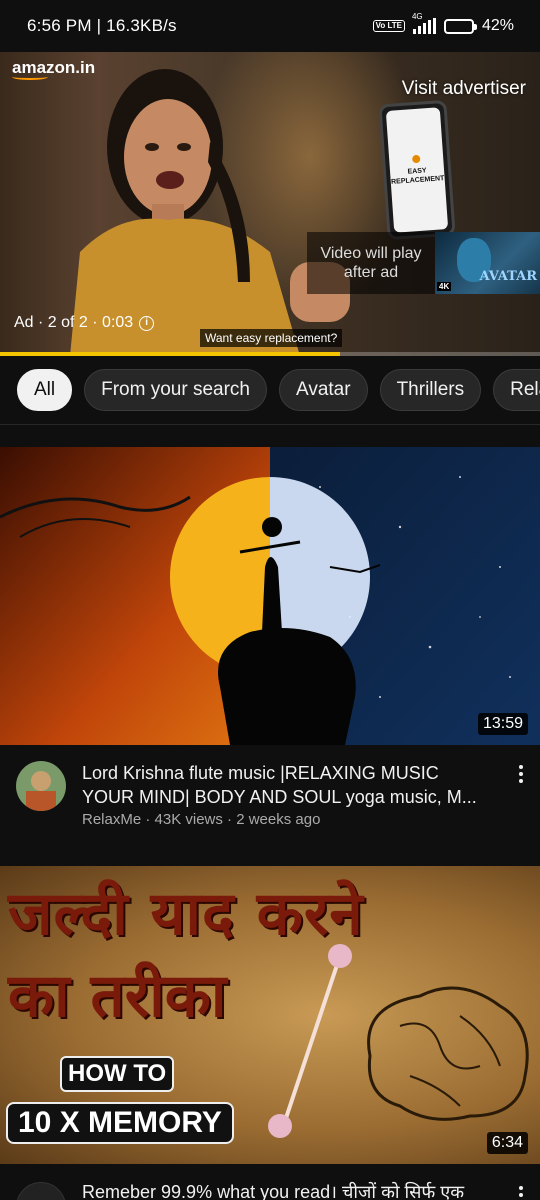 The image size is (540, 1200). I want to click on info-icon: i, so click(147, 323).